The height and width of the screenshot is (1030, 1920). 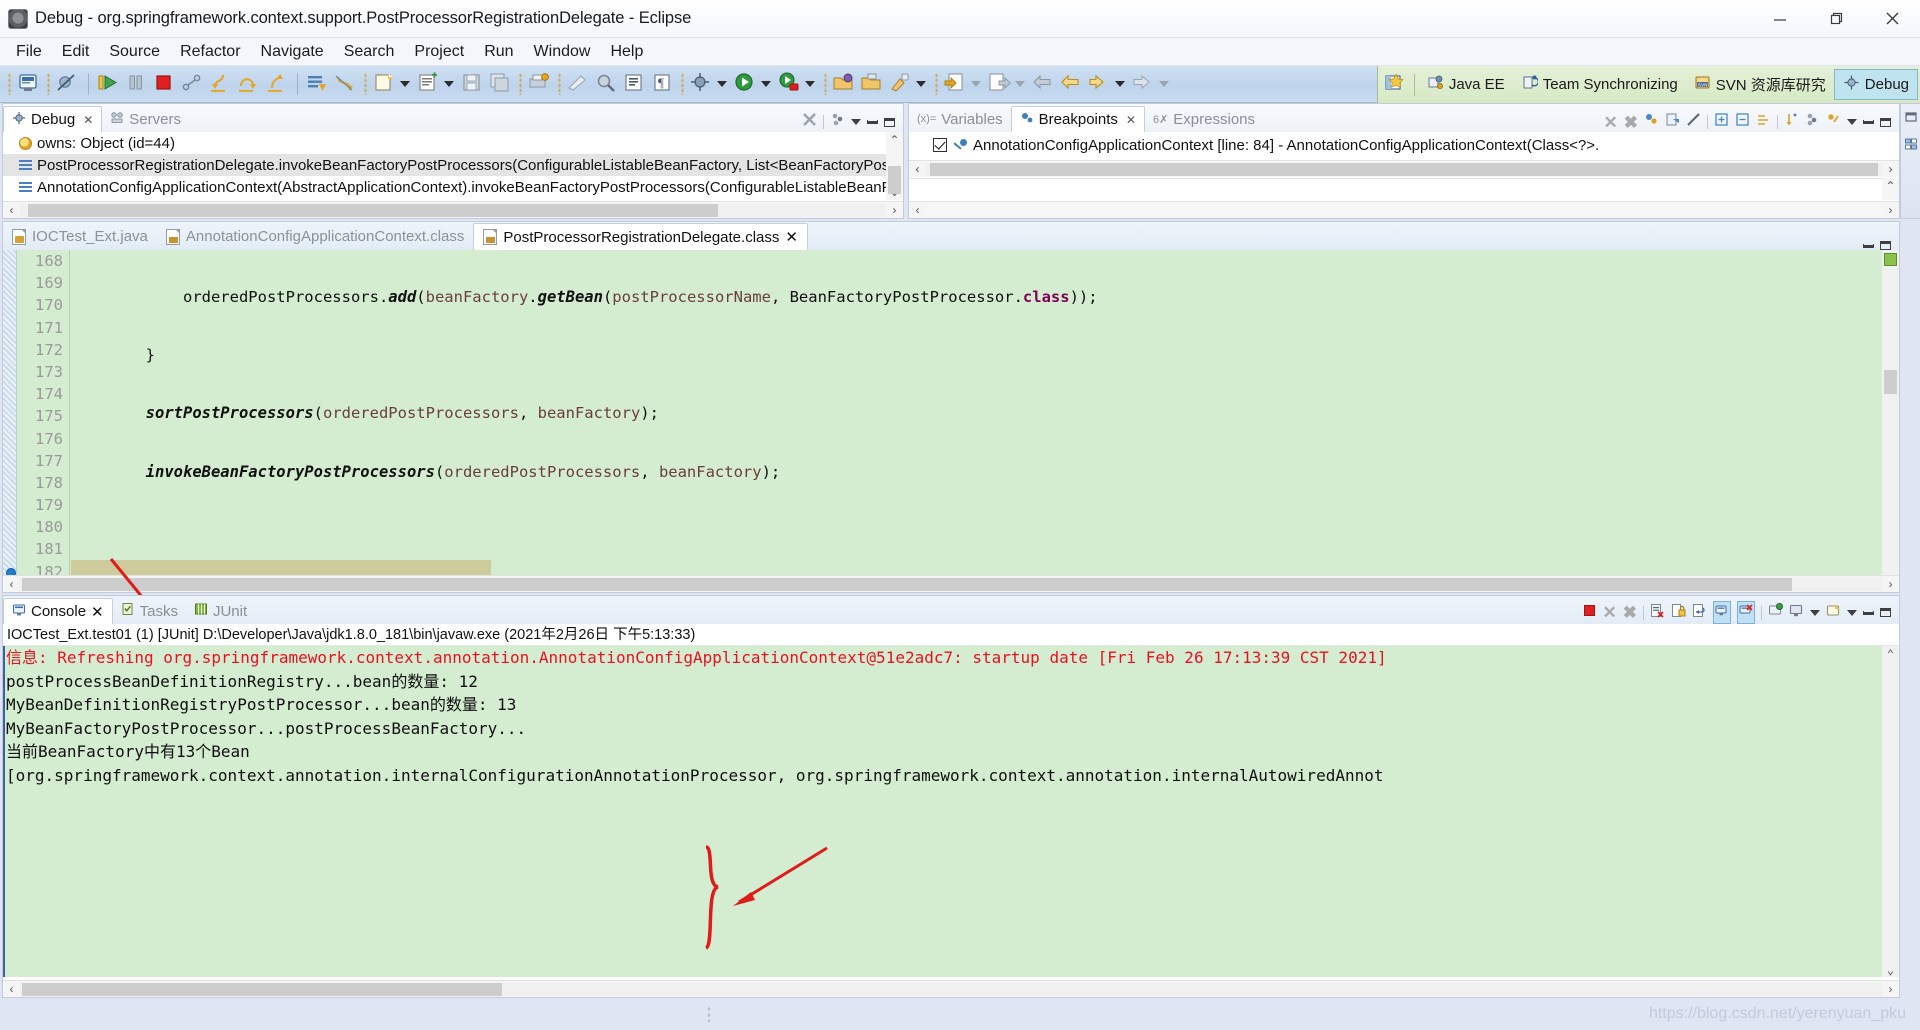 What do you see at coordinates (109, 84) in the screenshot?
I see `resume-icon` at bounding box center [109, 84].